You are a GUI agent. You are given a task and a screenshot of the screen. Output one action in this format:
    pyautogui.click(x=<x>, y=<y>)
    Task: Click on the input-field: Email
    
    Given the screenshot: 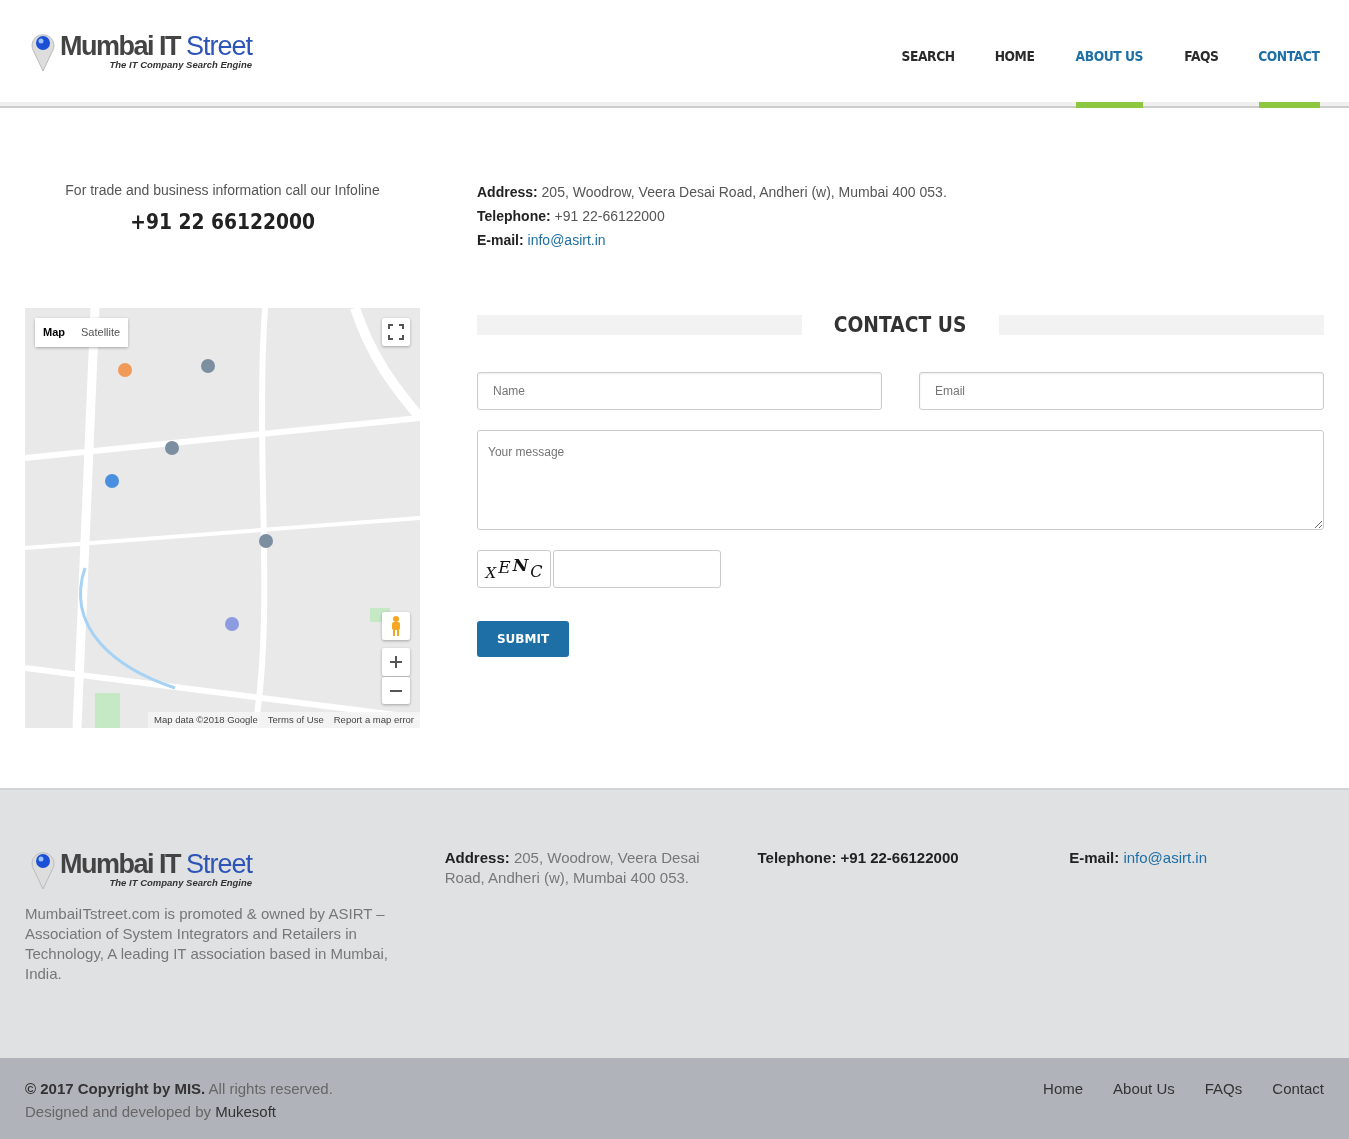 What is the action you would take?
    pyautogui.click(x=1121, y=391)
    